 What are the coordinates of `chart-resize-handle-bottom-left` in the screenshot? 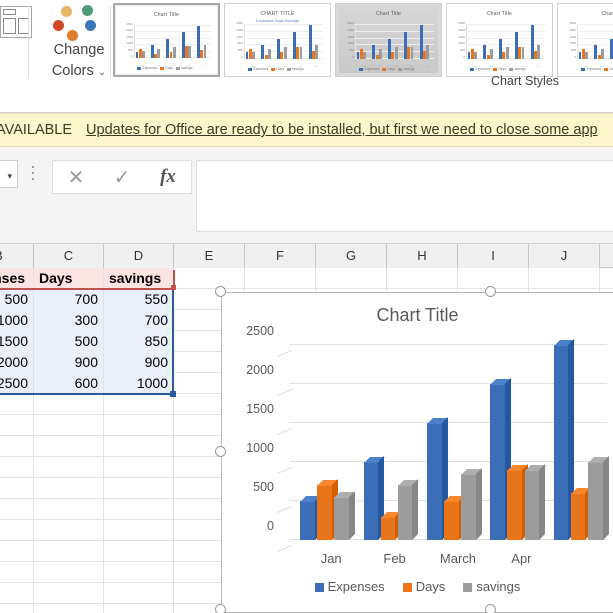 It's located at (220, 608).